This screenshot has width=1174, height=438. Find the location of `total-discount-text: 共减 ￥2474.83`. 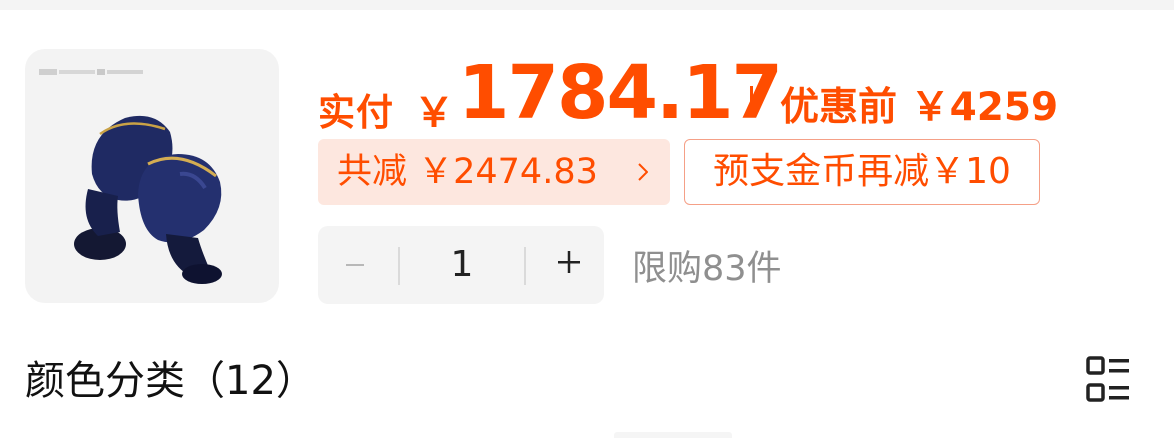

total-discount-text: 共减 ￥2474.83 is located at coordinates (467, 172).